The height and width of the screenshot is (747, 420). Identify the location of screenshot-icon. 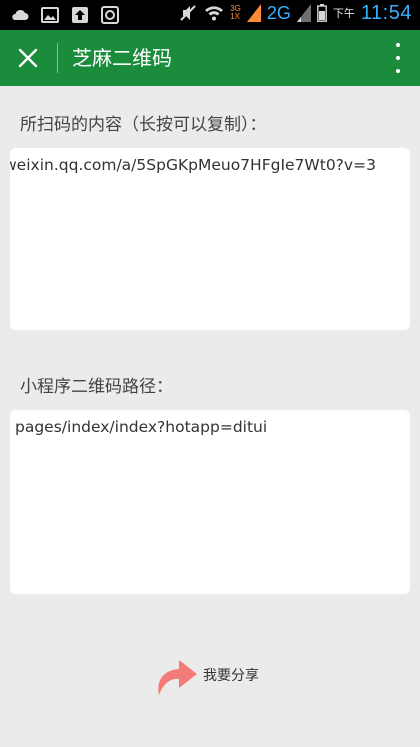
(110, 15).